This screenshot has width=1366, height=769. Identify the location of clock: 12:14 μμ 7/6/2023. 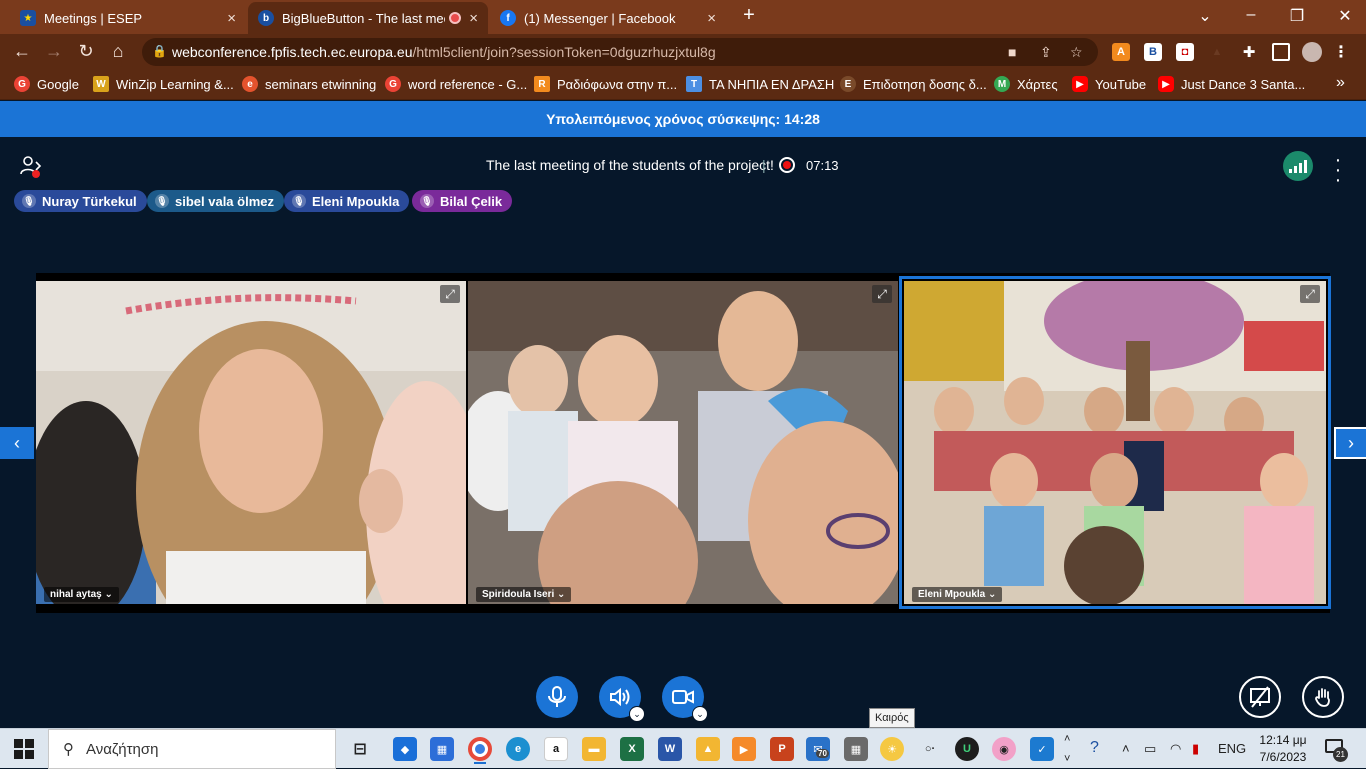
(1283, 749).